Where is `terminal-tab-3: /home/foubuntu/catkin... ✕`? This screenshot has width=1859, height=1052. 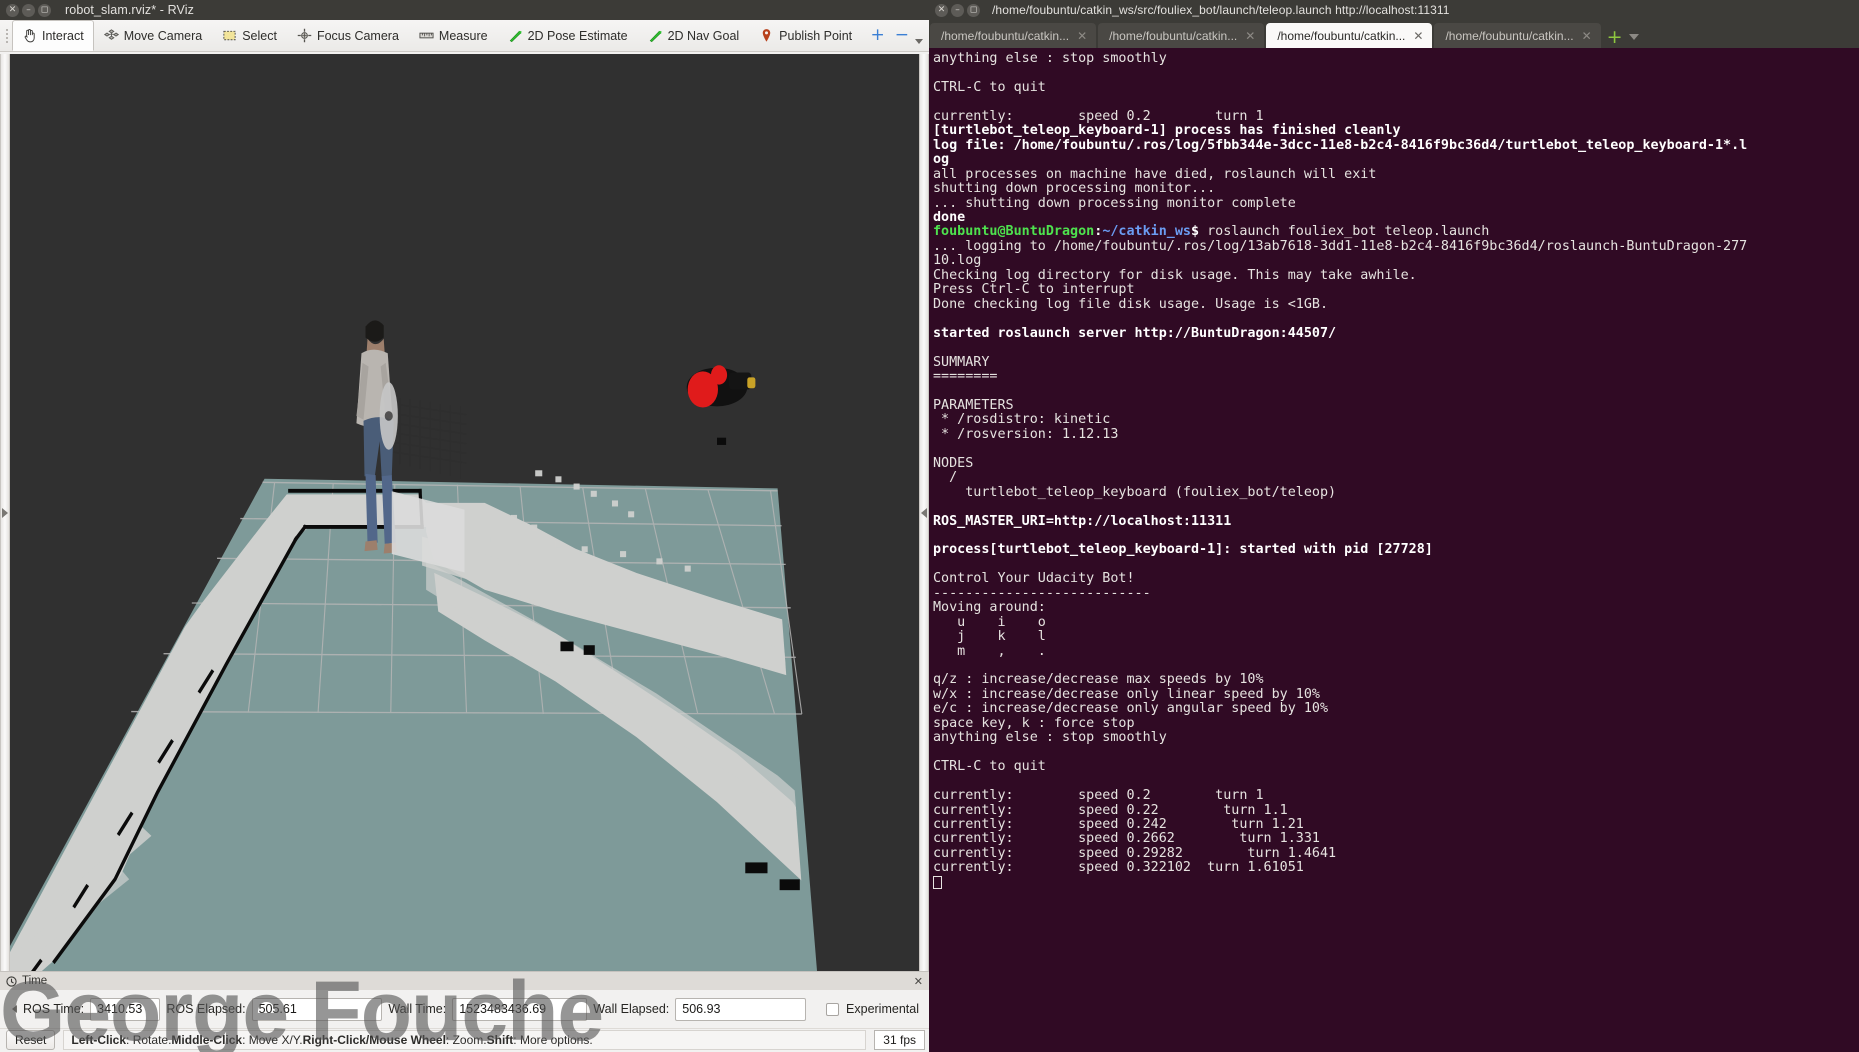 terminal-tab-3: /home/foubuntu/catkin... ✕ is located at coordinates (1349, 35).